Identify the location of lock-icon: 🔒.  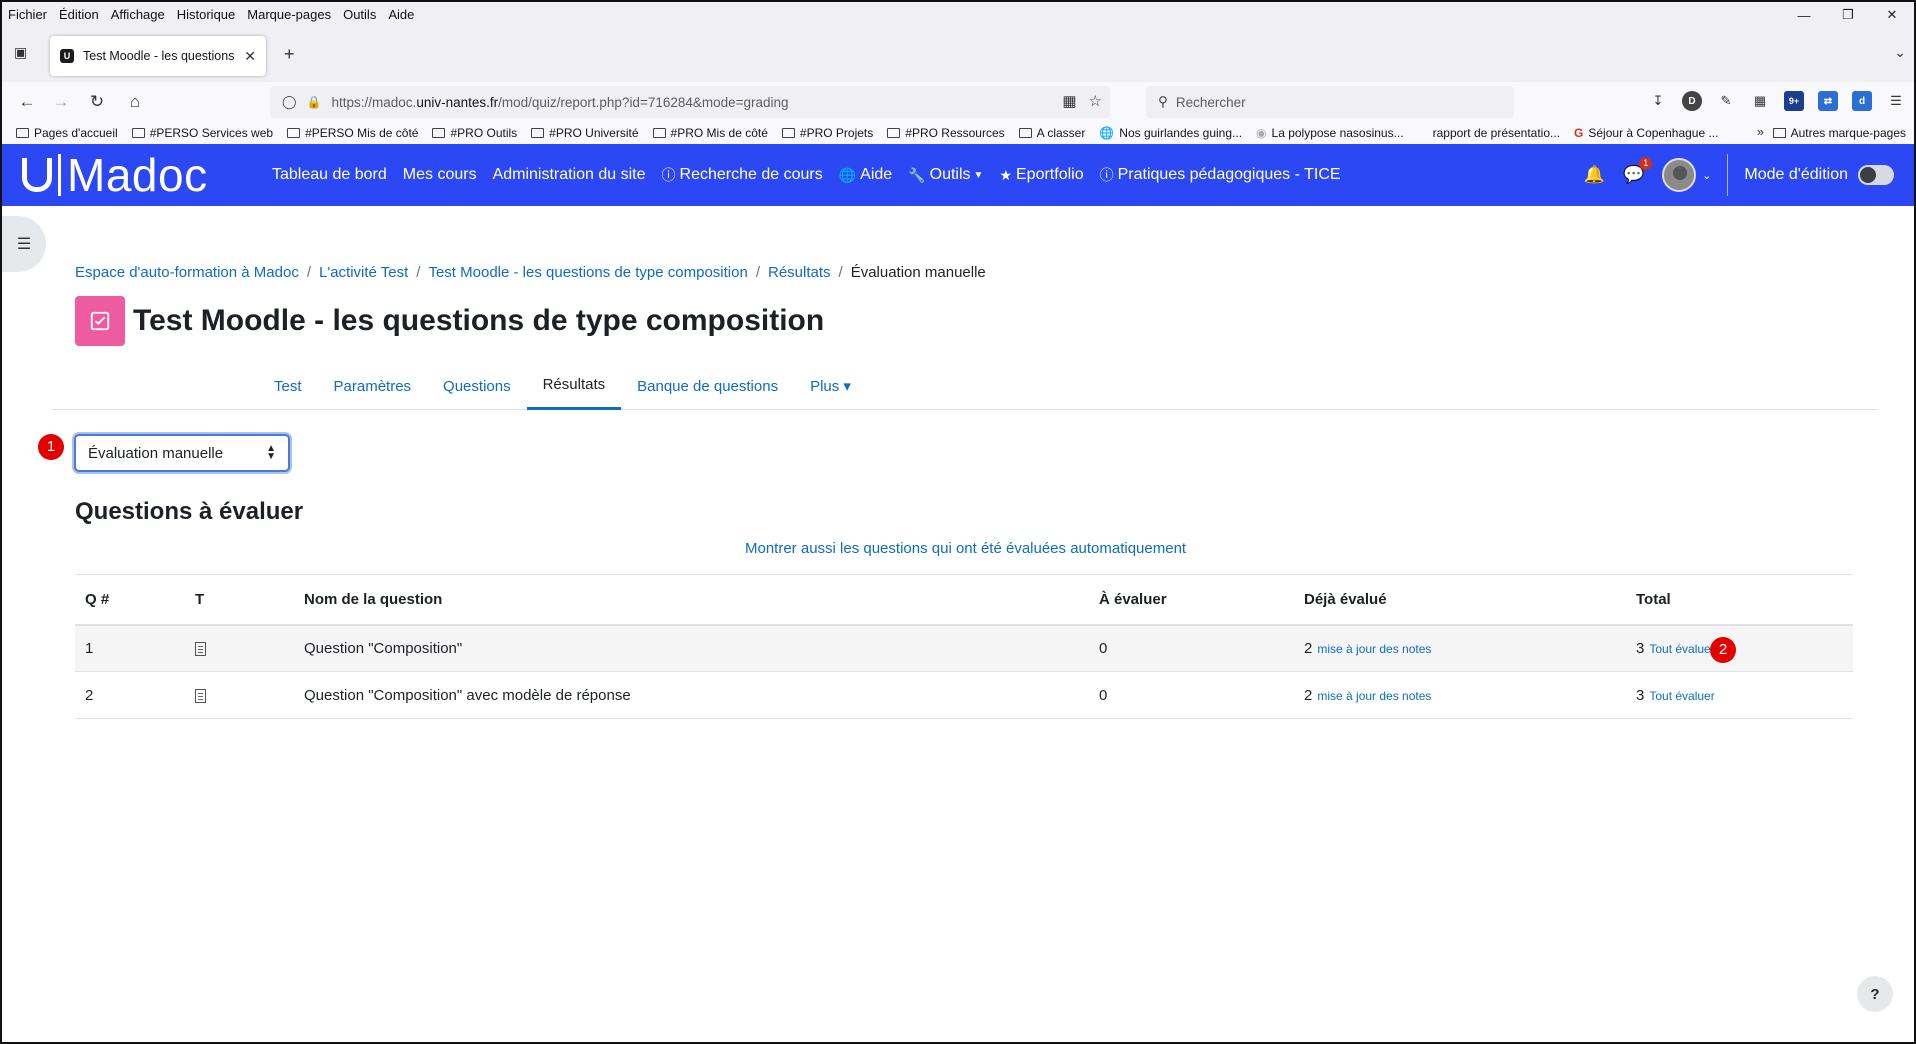
(314, 102).